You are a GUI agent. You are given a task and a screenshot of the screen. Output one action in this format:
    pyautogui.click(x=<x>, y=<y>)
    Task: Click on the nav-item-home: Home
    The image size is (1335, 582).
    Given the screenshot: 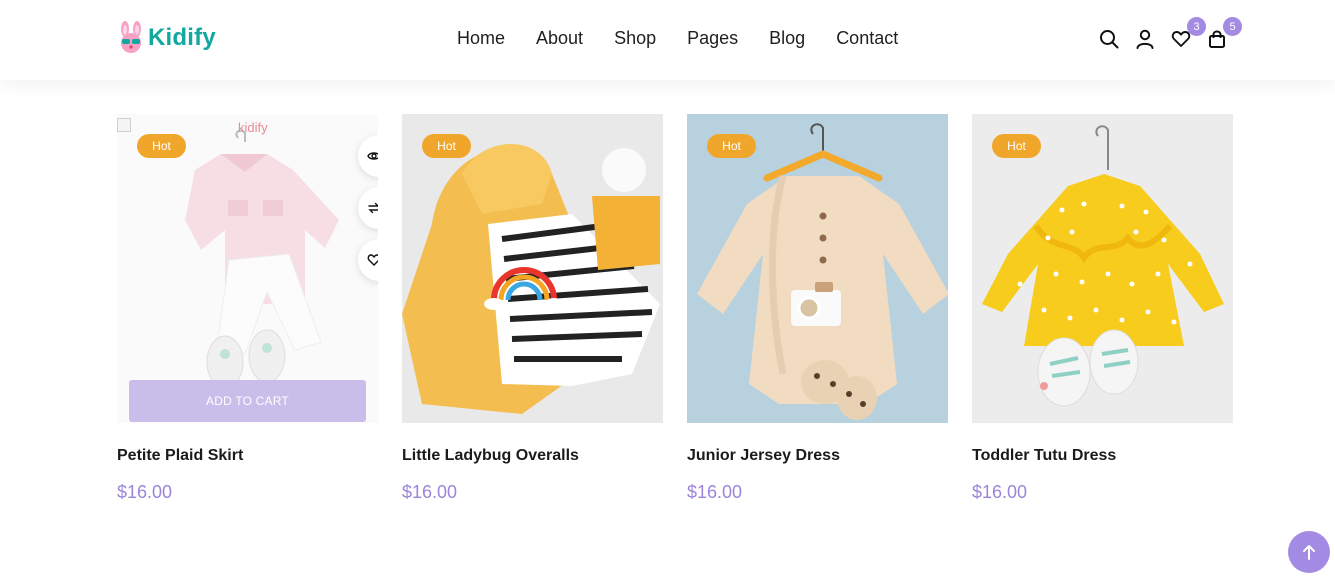 What is the action you would take?
    pyautogui.click(x=481, y=38)
    